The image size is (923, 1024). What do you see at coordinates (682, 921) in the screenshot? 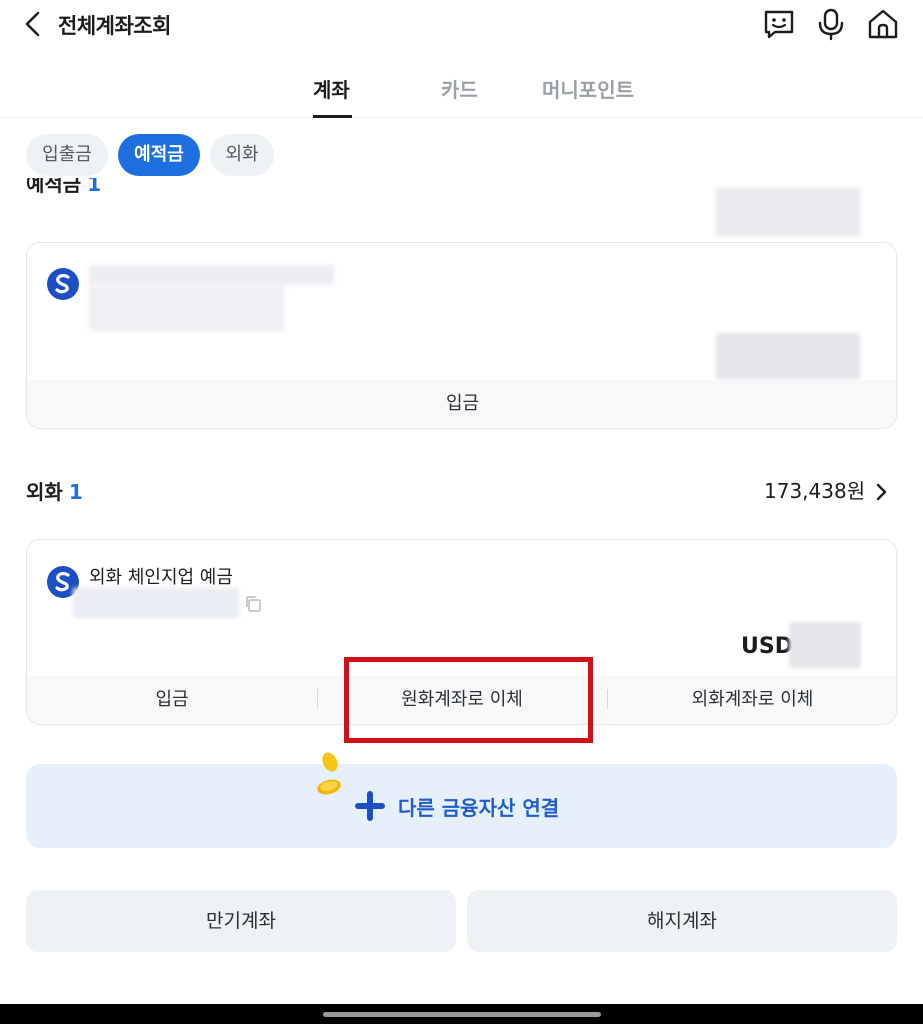
I see `closed-accounts-button: 해지계좌` at bounding box center [682, 921].